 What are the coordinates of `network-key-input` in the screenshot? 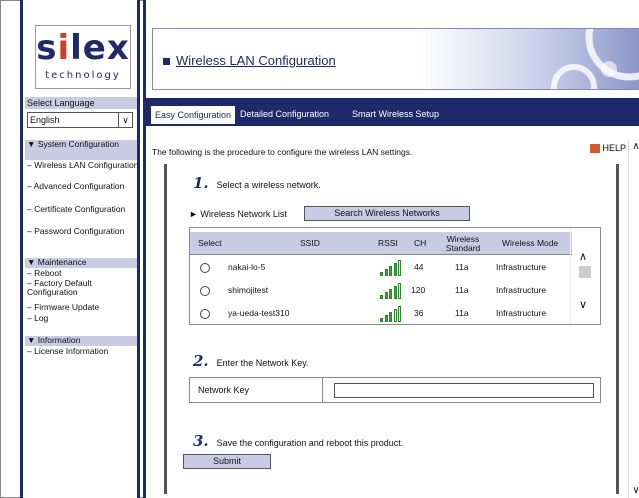 It's located at (464, 390).